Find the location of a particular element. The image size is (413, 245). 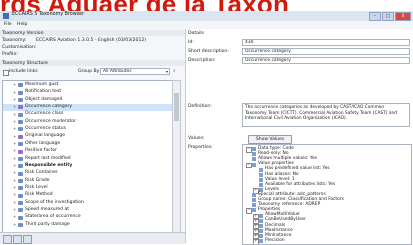

tree-item: + Third party damage is located at coordinates (88, 225).